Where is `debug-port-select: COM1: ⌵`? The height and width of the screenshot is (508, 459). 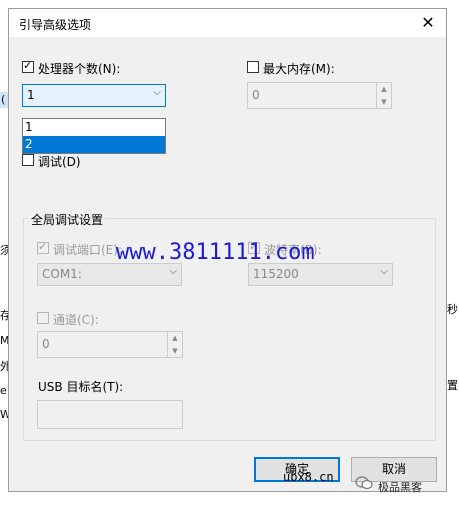
debug-port-select: COM1: ⌵ is located at coordinates (109, 274).